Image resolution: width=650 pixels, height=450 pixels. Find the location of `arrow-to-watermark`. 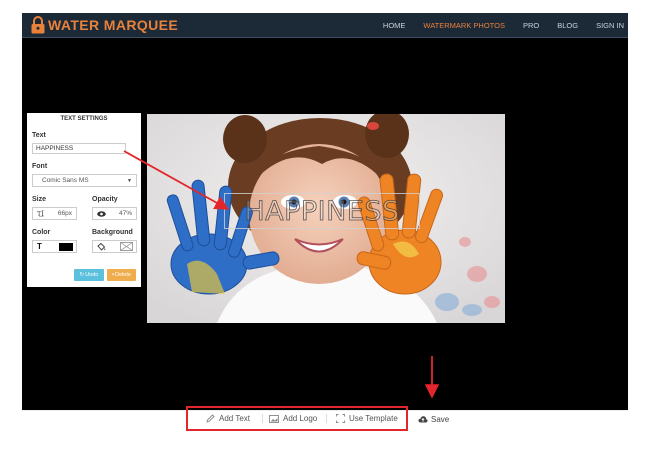

arrow-to-watermark is located at coordinates (176, 180).